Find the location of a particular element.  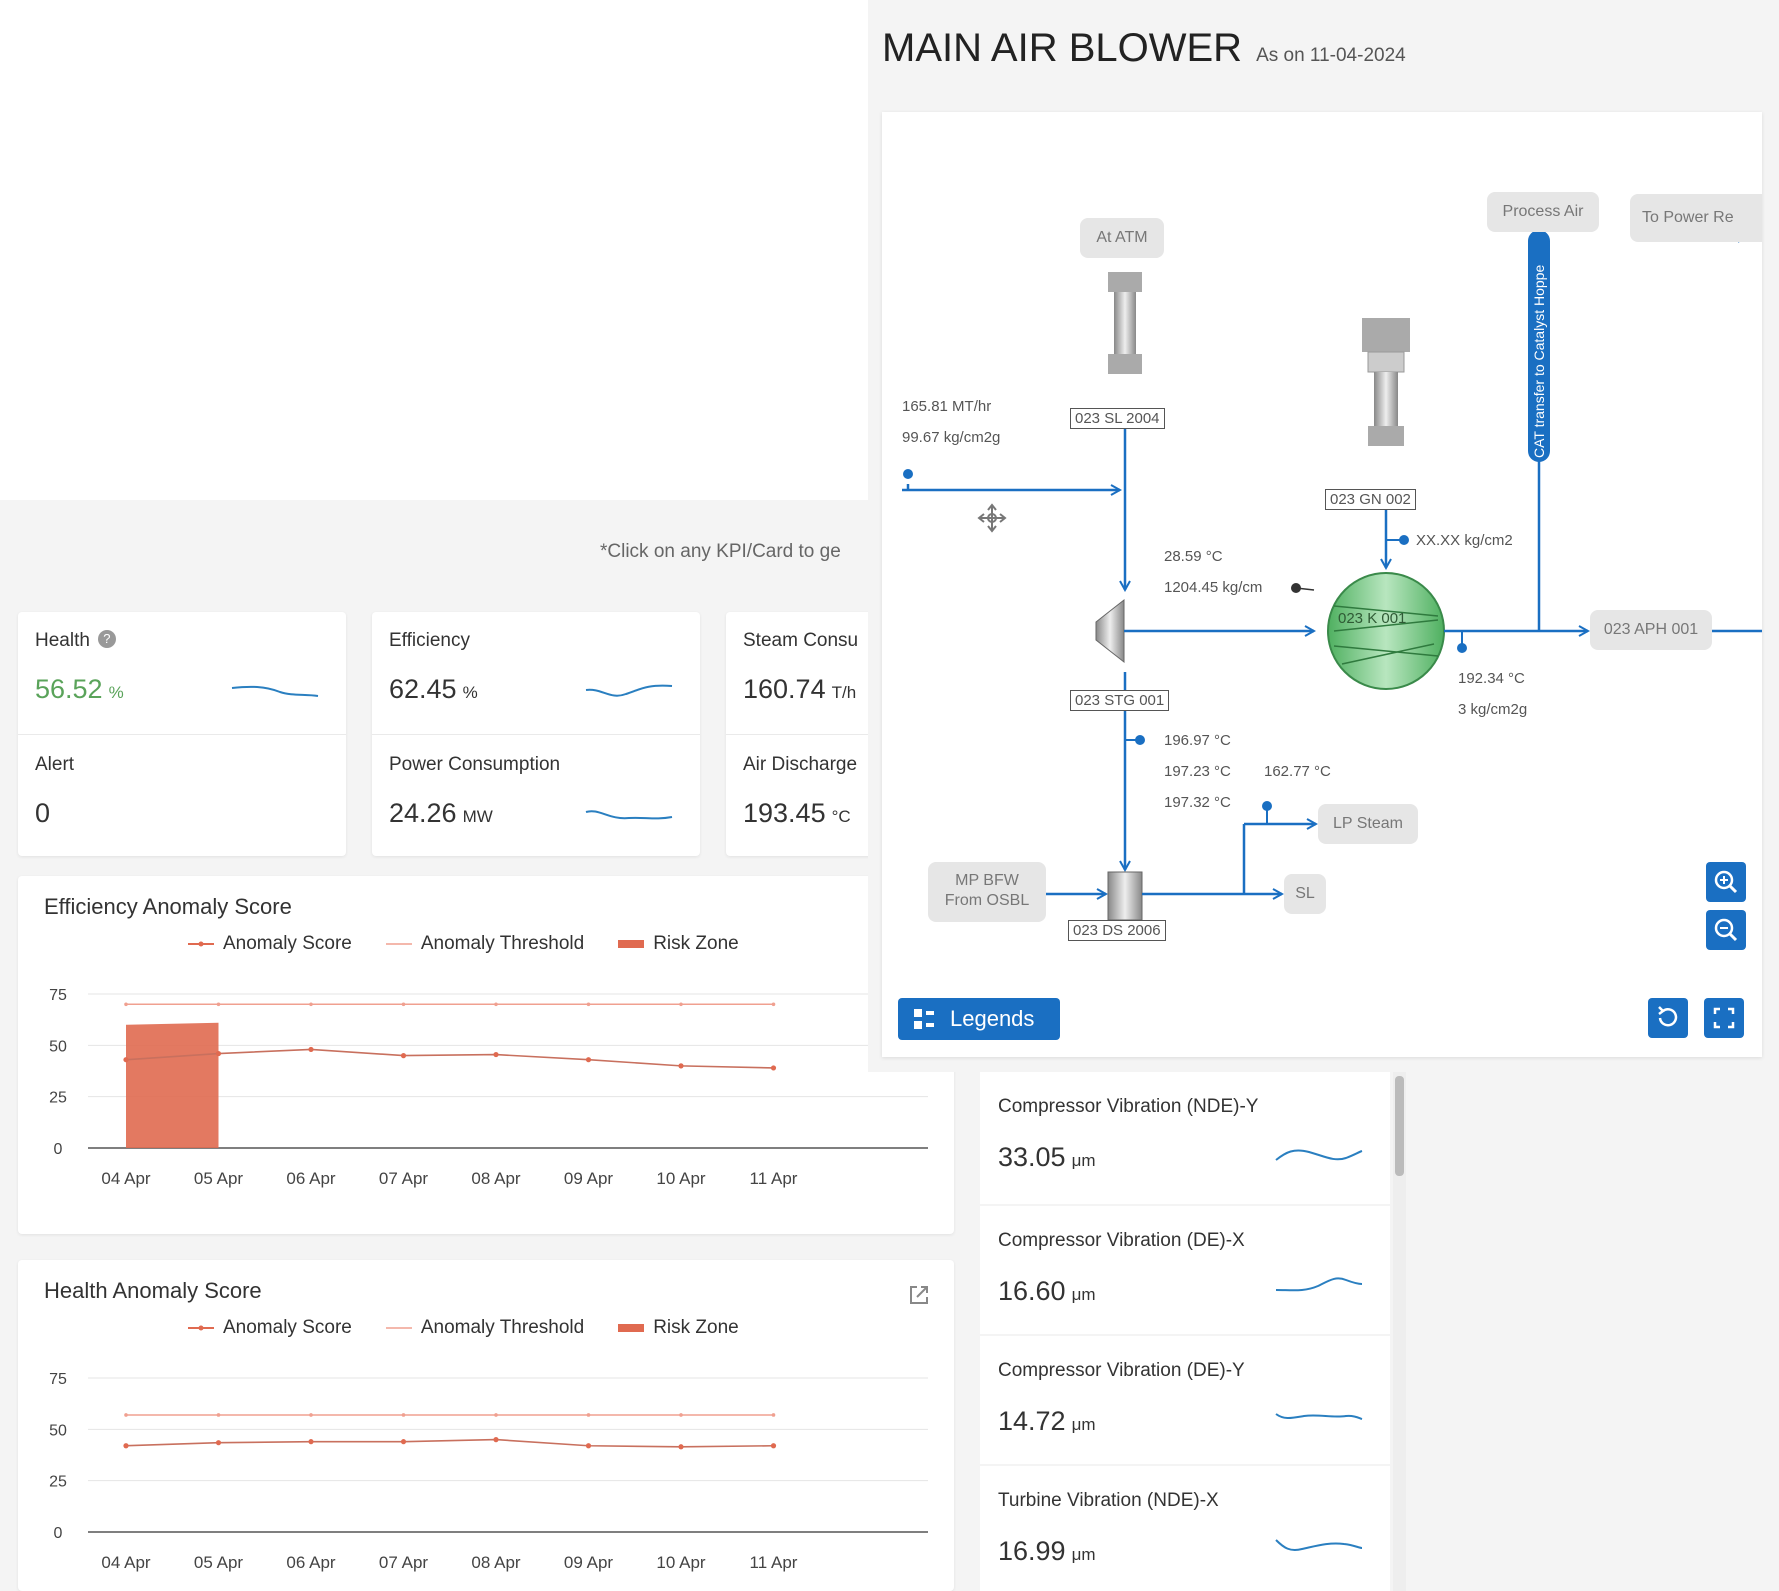

move-icon is located at coordinates (992, 518).